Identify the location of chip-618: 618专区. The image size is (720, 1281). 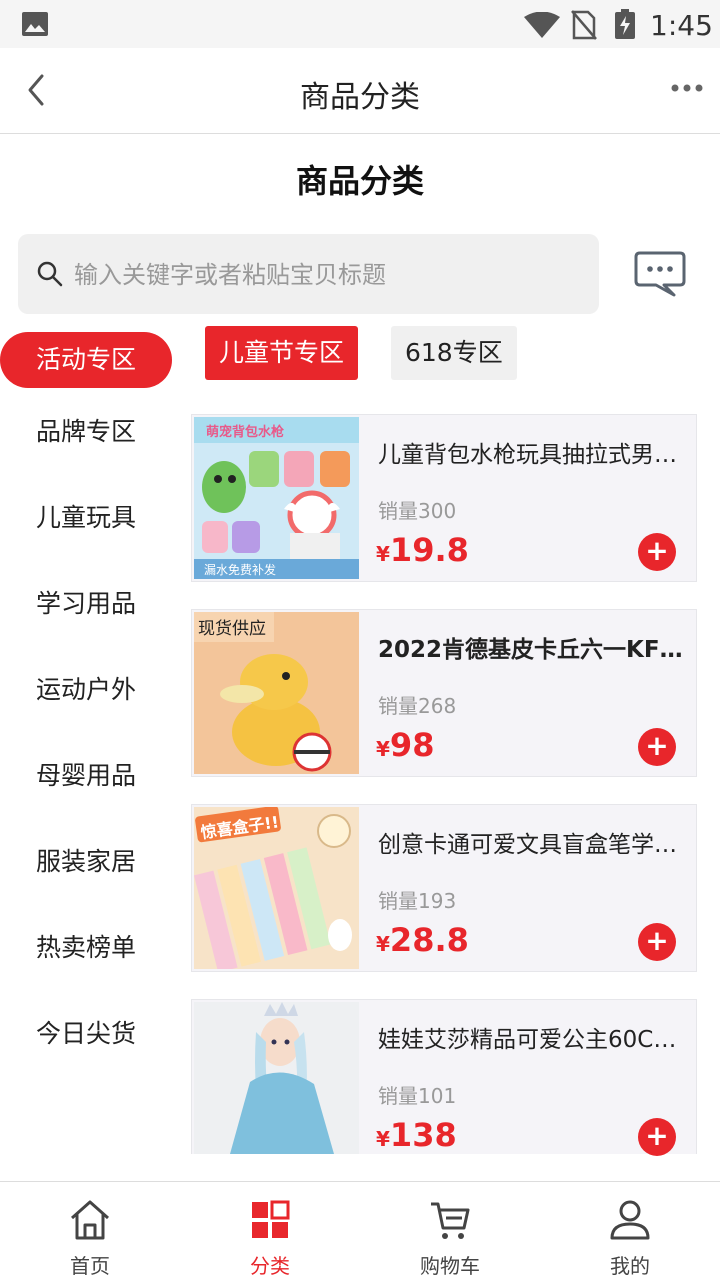
(454, 353).